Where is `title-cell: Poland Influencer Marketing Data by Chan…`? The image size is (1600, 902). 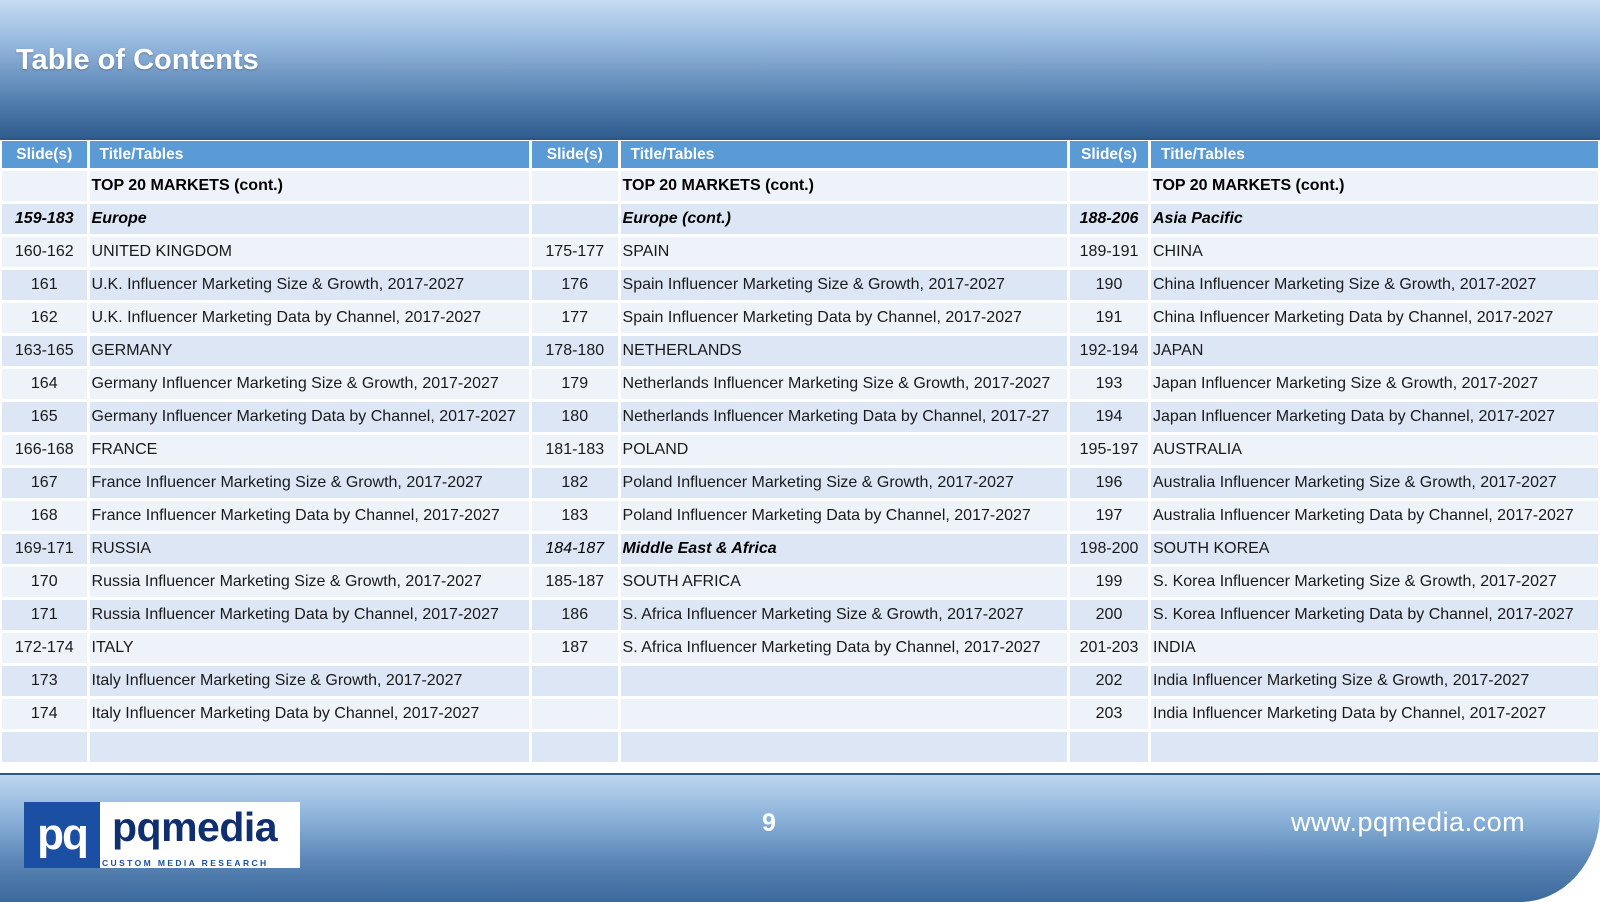
title-cell: Poland Influencer Marketing Data by Chan… is located at coordinates (843, 516).